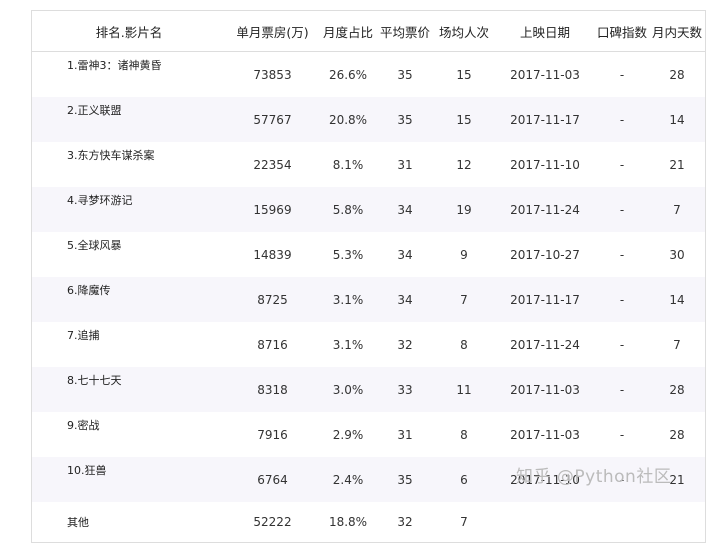 Image resolution: width=720 pixels, height=543 pixels. I want to click on days-in-month: 30, so click(677, 254).